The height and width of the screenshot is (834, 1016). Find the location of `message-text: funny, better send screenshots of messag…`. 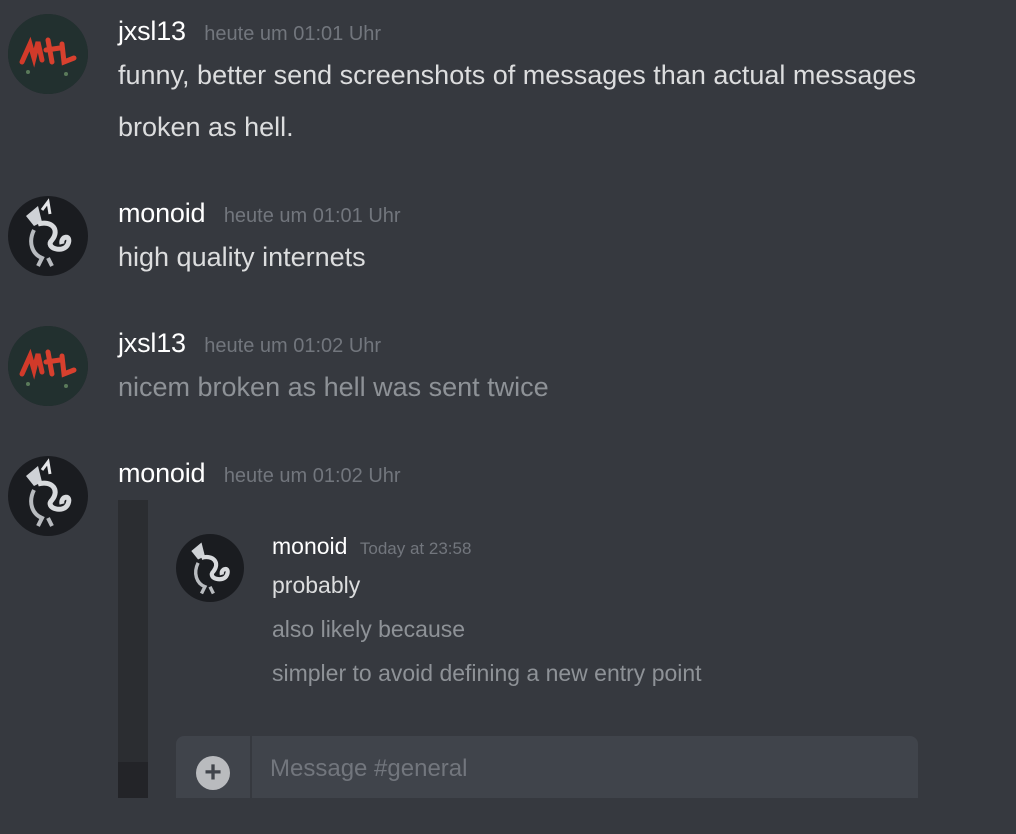

message-text: funny, better send screenshots of messag… is located at coordinates (517, 75).